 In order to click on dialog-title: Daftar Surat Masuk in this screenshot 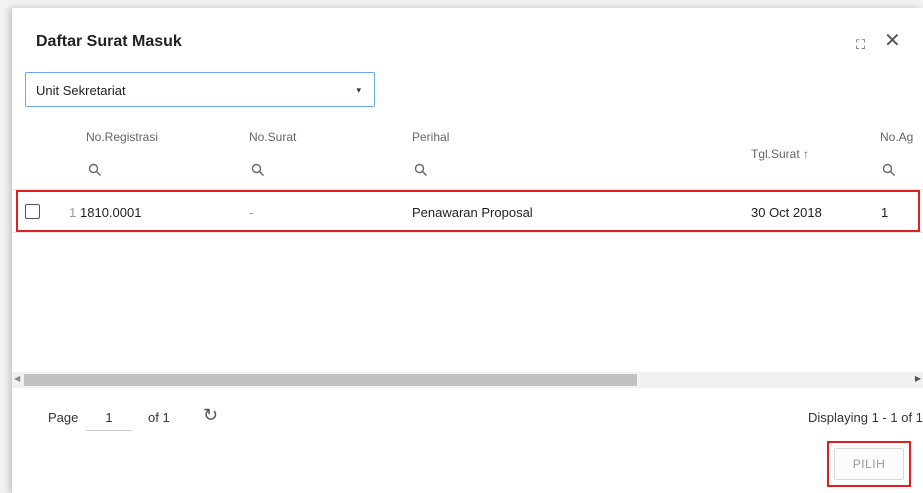, I will do `click(109, 41)`.